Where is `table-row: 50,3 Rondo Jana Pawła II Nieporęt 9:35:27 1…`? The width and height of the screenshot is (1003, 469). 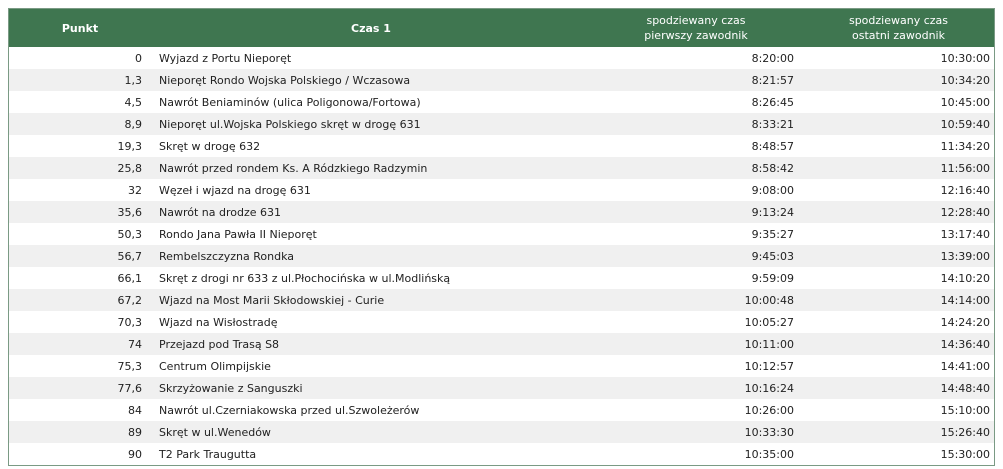 table-row: 50,3 Rondo Jana Pawła II Nieporęt 9:35:27 1… is located at coordinates (501, 234).